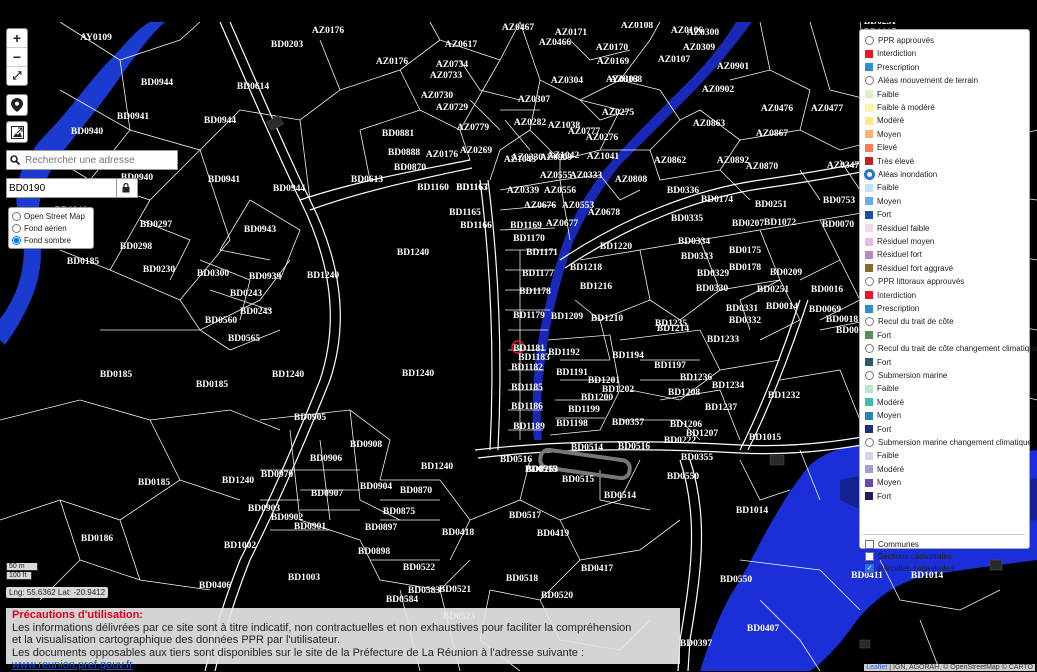 The image size is (1037, 672). What do you see at coordinates (220, 121) in the screenshot?
I see `parcel-label: BD0944` at bounding box center [220, 121].